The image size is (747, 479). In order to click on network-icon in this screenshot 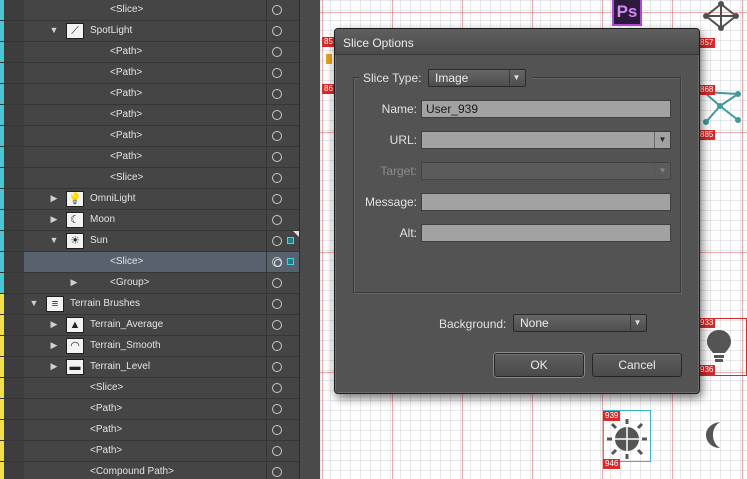, I will do `click(721, 17)`.